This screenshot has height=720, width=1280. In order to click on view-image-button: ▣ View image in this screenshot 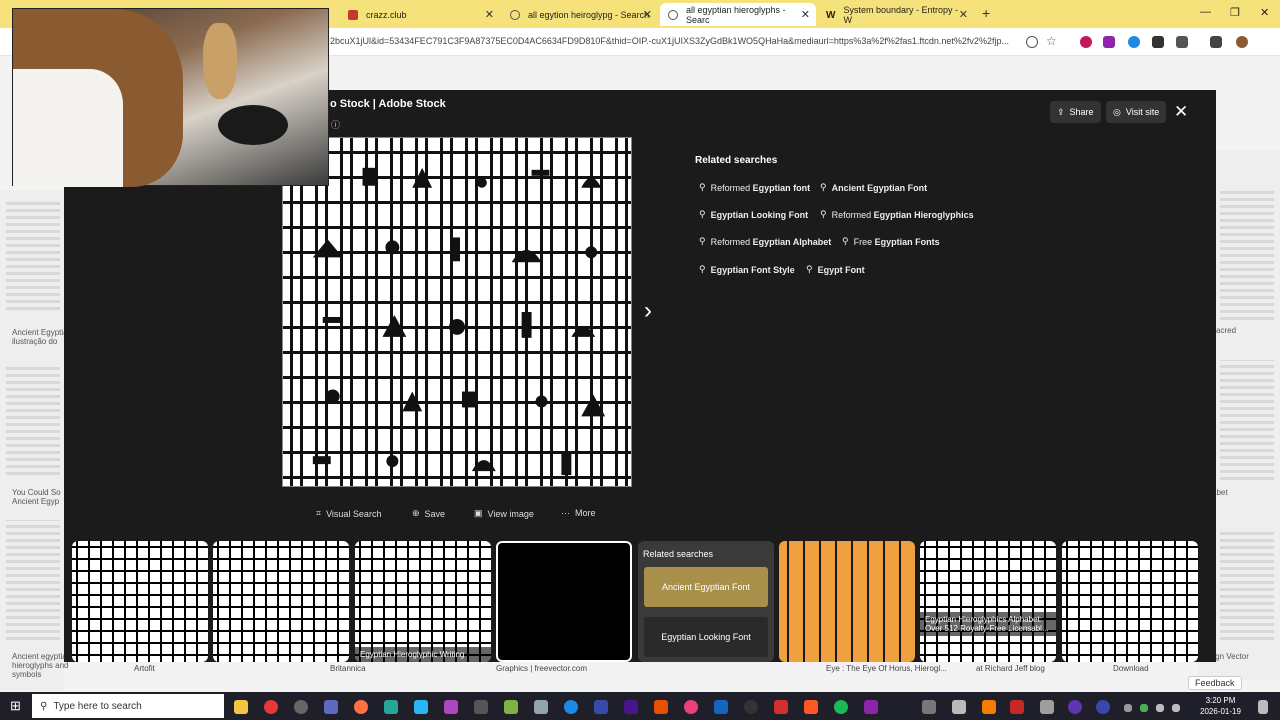, I will do `click(504, 513)`.